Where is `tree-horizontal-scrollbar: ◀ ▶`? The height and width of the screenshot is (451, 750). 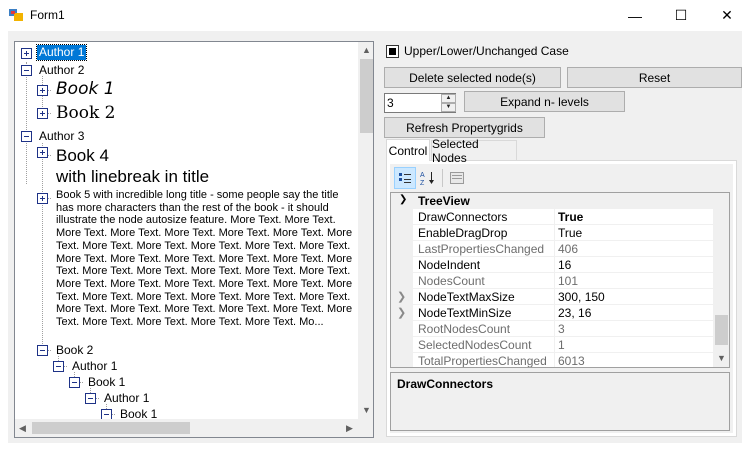 tree-horizontal-scrollbar: ◀ ▶ is located at coordinates (186, 428).